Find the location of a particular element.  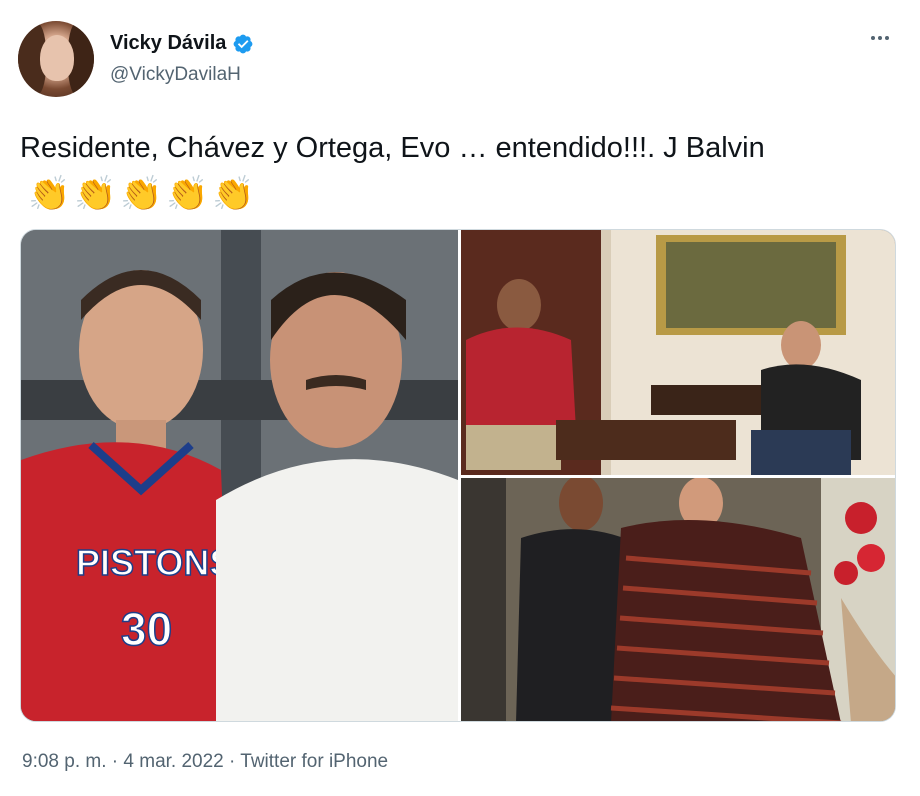

photo-2-image is located at coordinates (678, 352).